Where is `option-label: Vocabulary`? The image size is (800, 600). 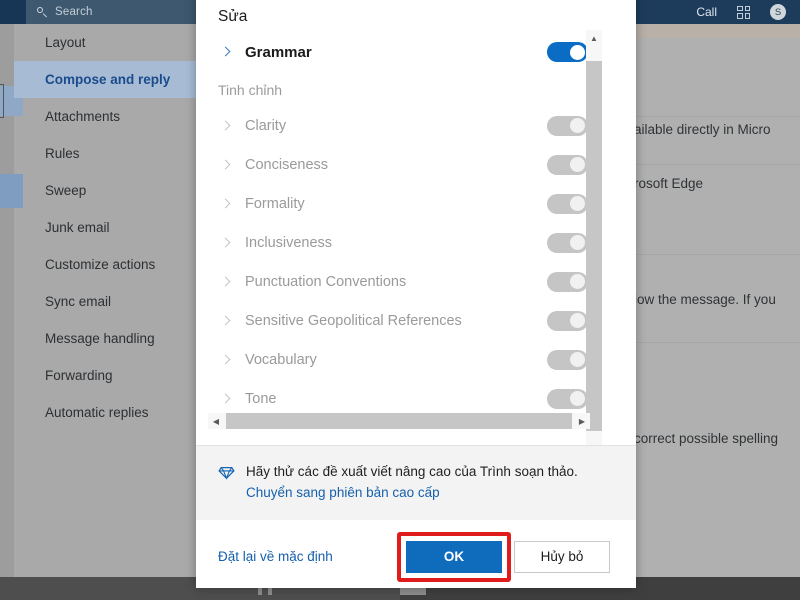 option-label: Vocabulary is located at coordinates (281, 359).